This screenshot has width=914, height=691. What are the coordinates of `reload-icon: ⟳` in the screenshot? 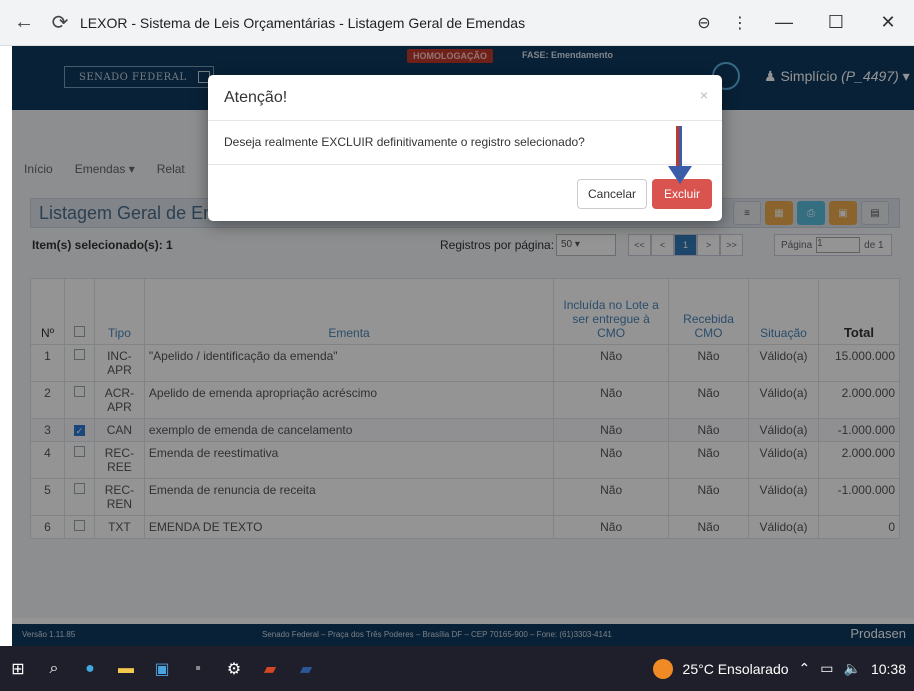 It's located at (60, 23).